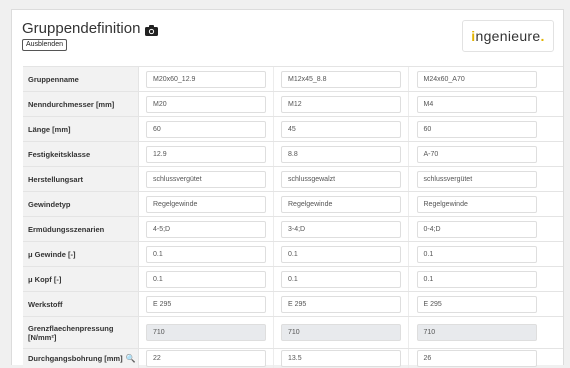  What do you see at coordinates (476, 79) in the screenshot?
I see `value-field: M24x60_A70` at bounding box center [476, 79].